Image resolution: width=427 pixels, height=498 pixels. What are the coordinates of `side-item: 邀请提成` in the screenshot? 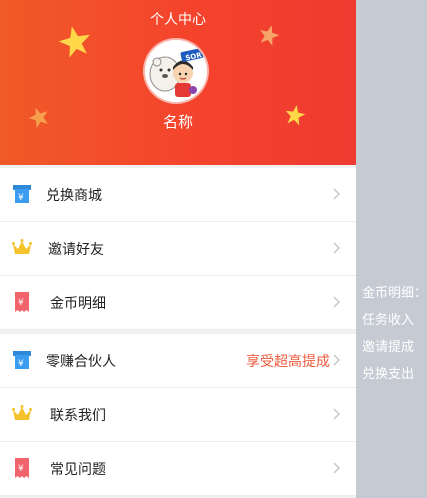 It's located at (388, 347).